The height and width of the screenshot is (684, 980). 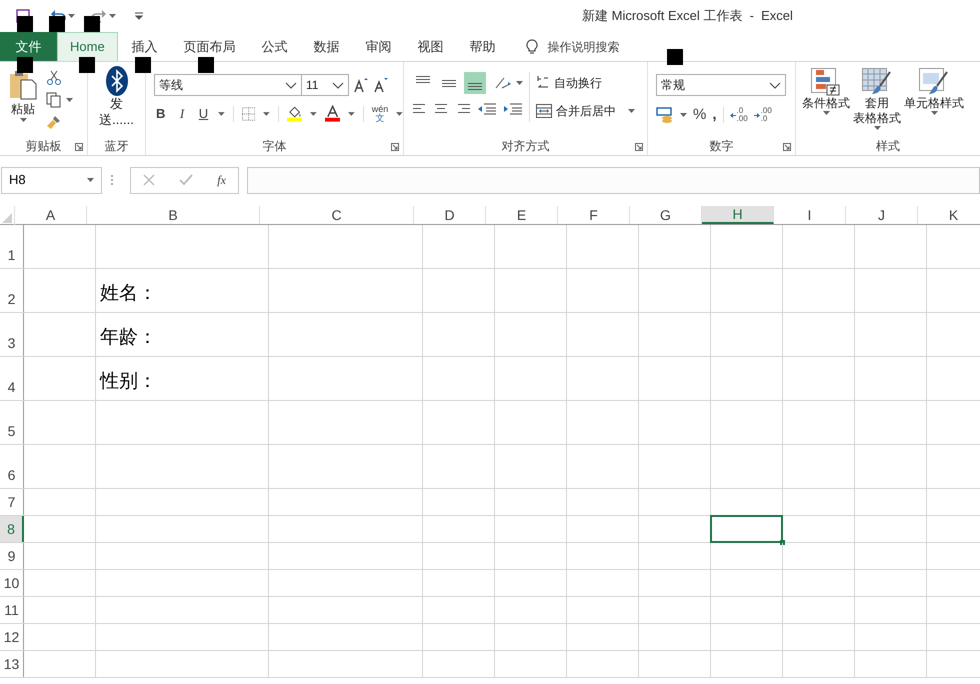 What do you see at coordinates (54, 122) in the screenshot?
I see `paintbrush-icon` at bounding box center [54, 122].